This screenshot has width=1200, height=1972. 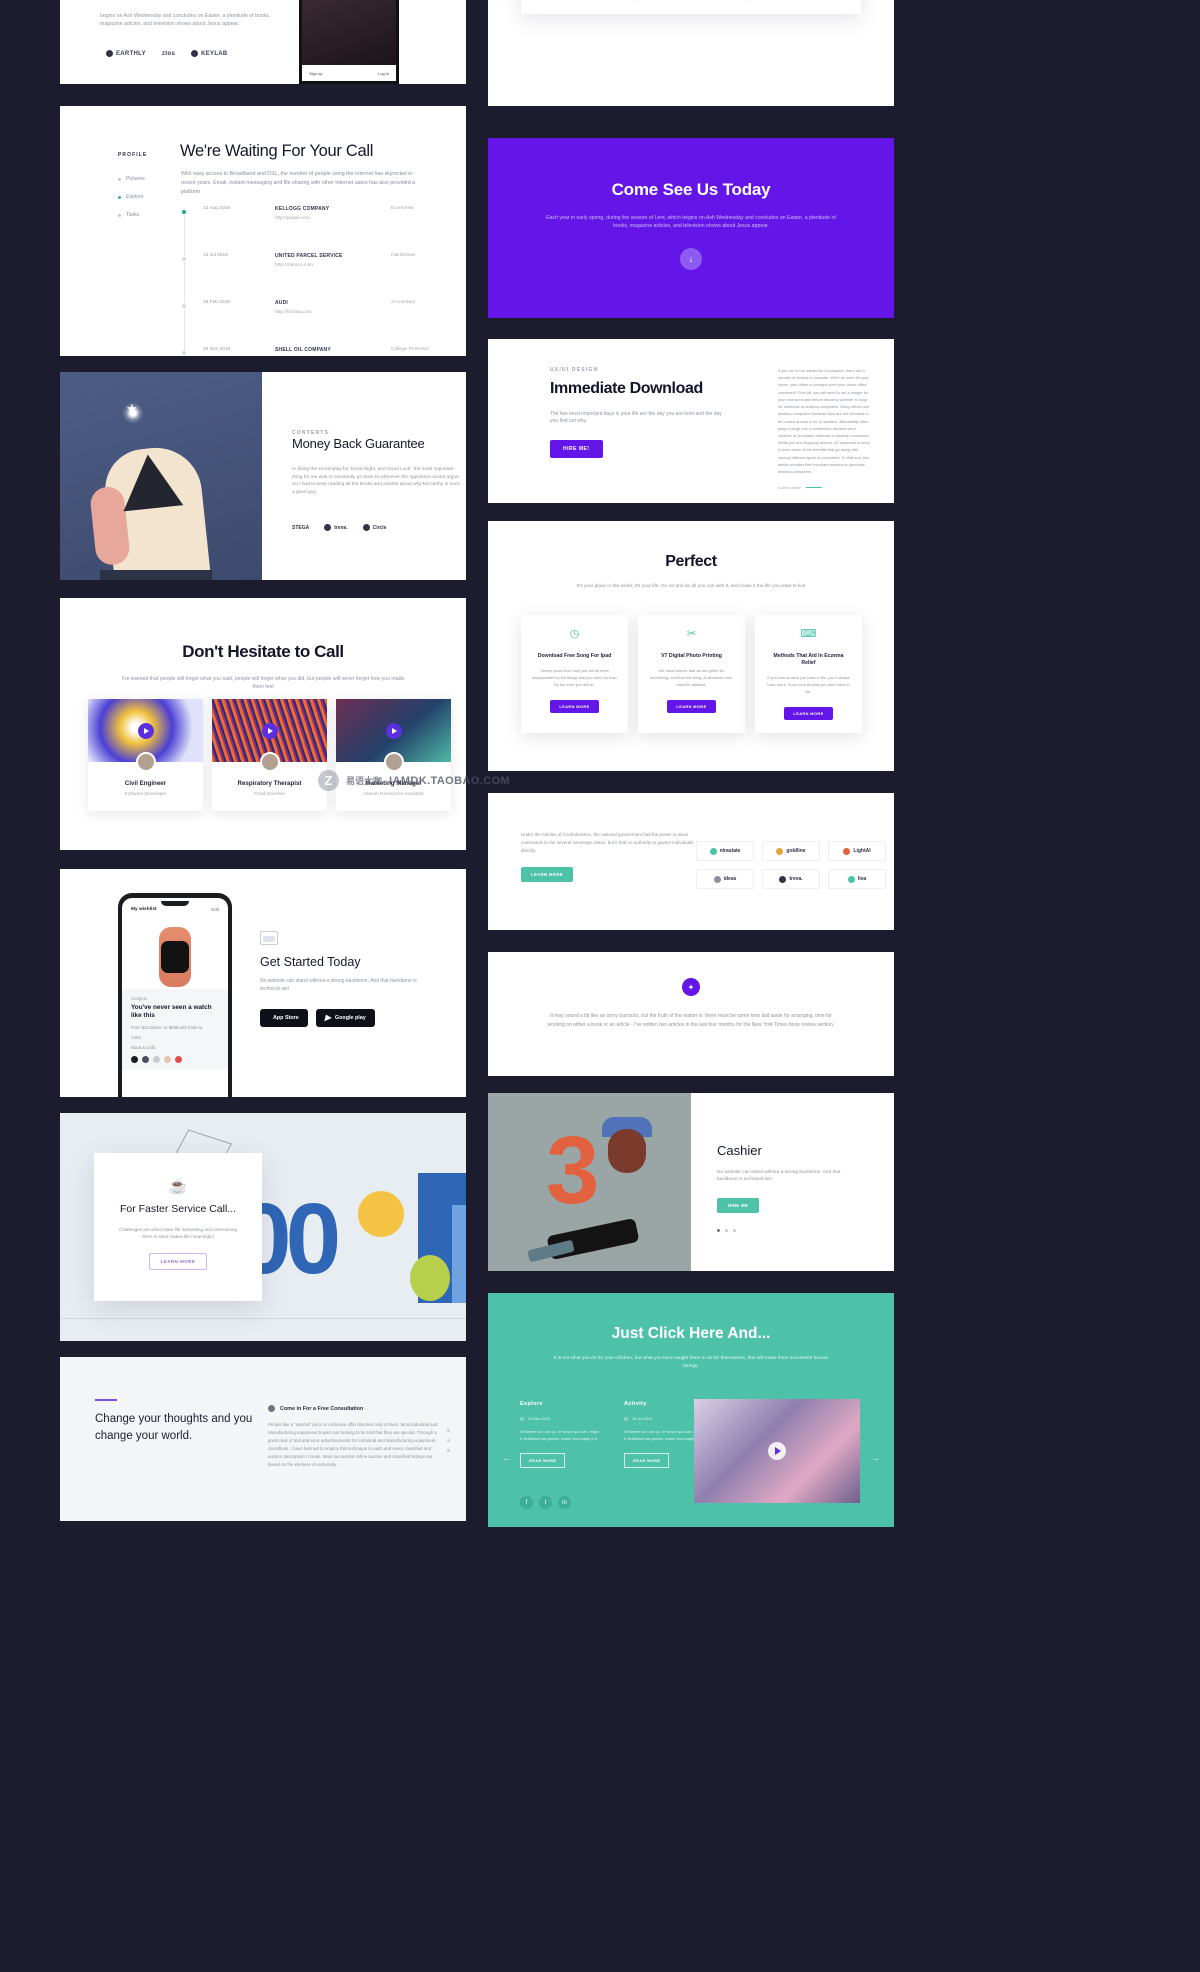 What do you see at coordinates (328, 780) in the screenshot?
I see `watermark-logo-icon: Z` at bounding box center [328, 780].